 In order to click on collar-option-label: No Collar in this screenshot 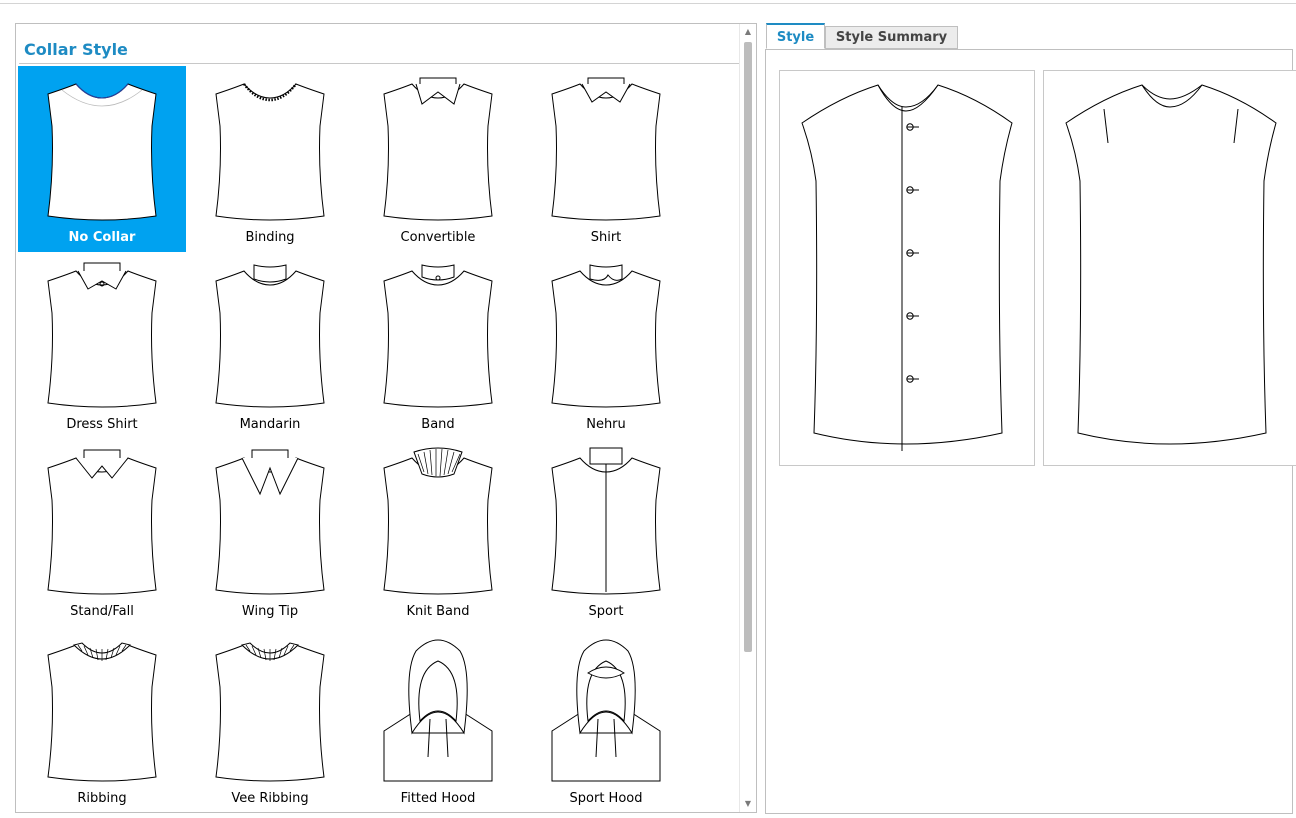, I will do `click(102, 237)`.